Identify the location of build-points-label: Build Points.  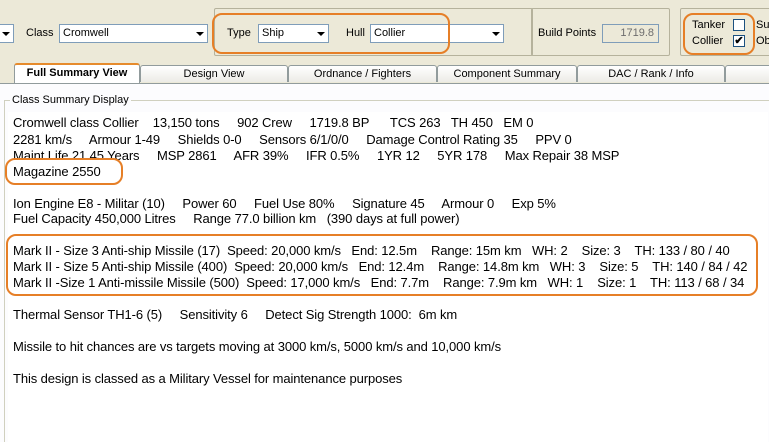
(567, 33).